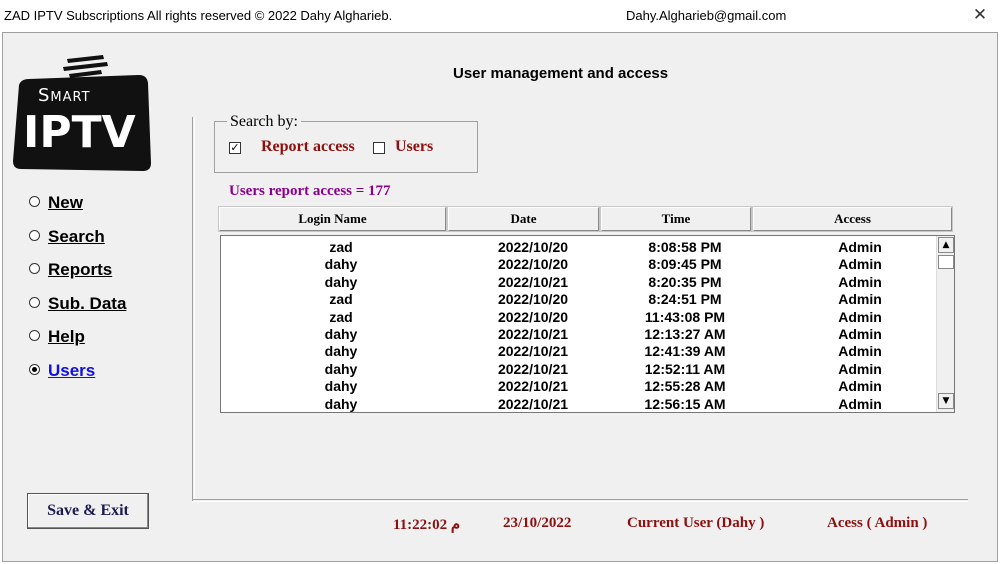 The image size is (1000, 564). Describe the element at coordinates (88, 511) in the screenshot. I see `save-exit-button: Save & Exit` at that location.